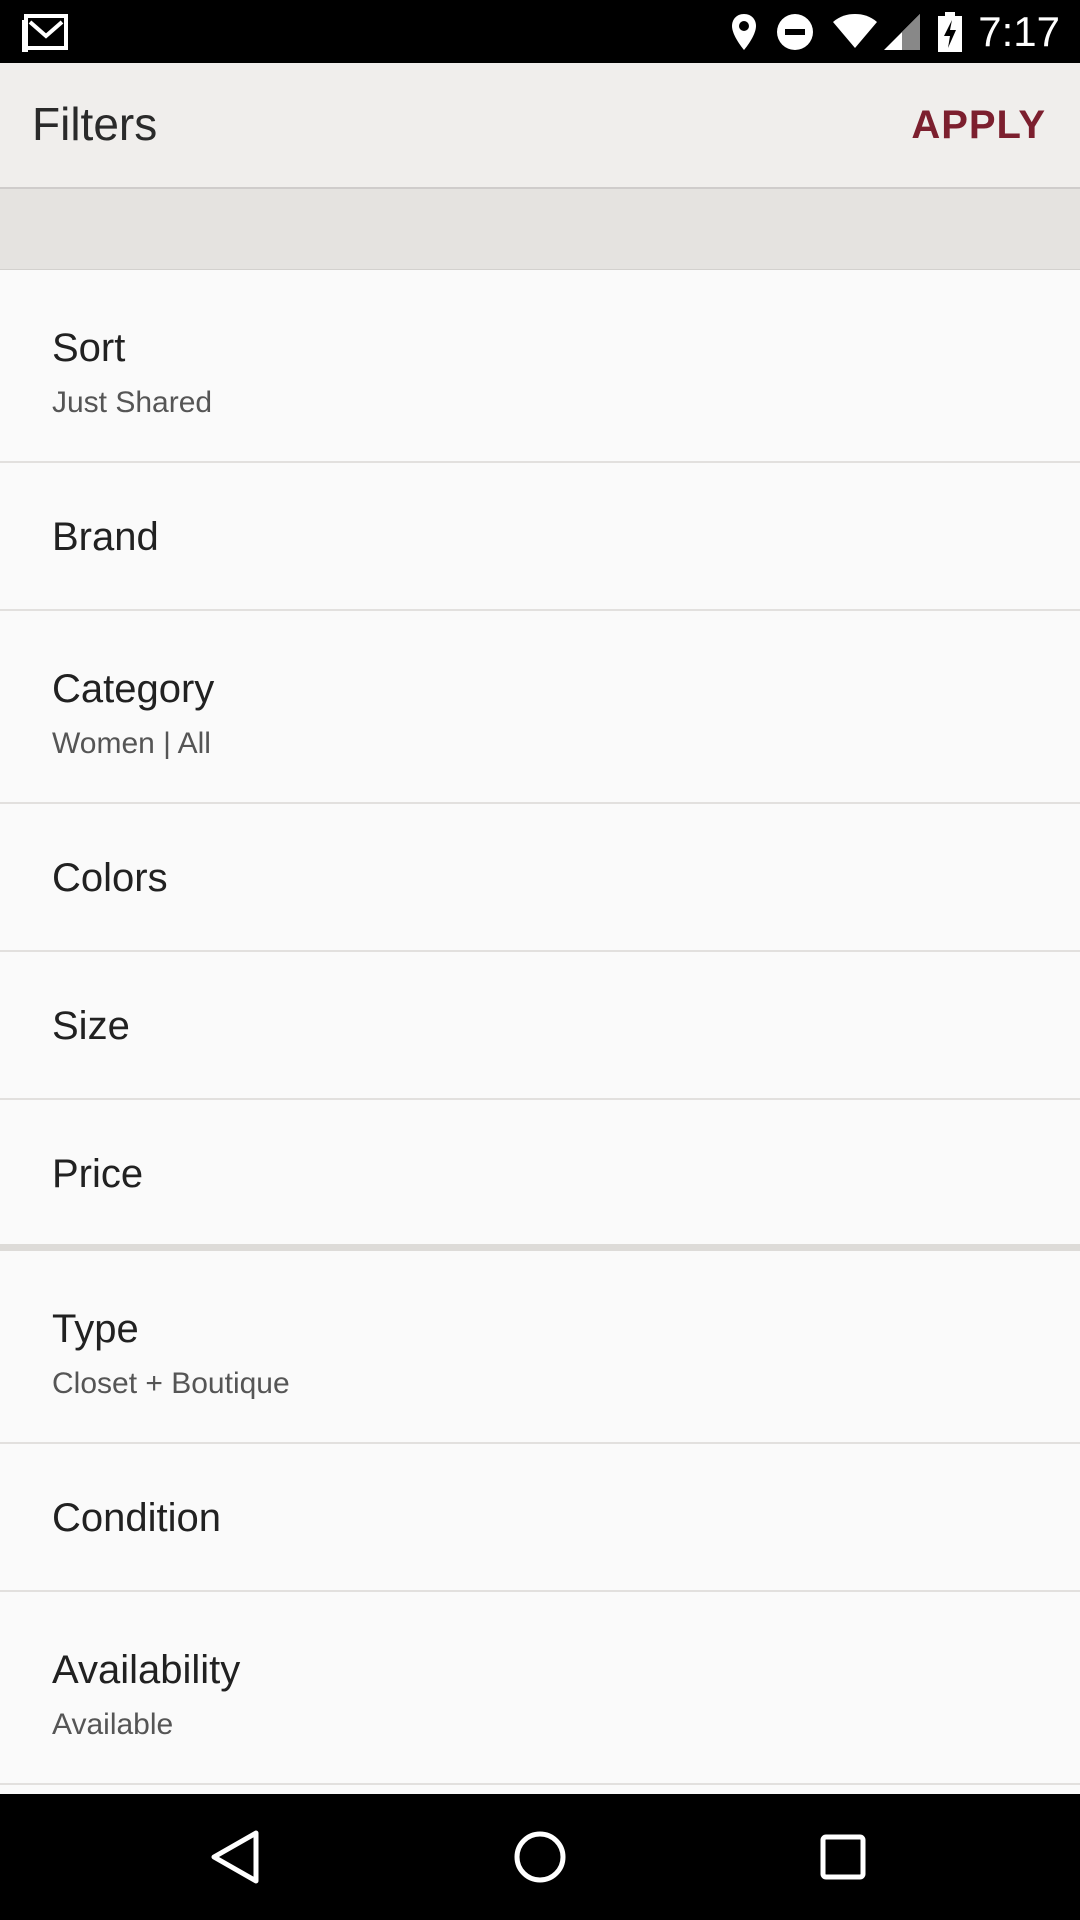 This screenshot has width=1080, height=1920. What do you see at coordinates (540, 1518) in the screenshot?
I see `filter-condition: Condition` at bounding box center [540, 1518].